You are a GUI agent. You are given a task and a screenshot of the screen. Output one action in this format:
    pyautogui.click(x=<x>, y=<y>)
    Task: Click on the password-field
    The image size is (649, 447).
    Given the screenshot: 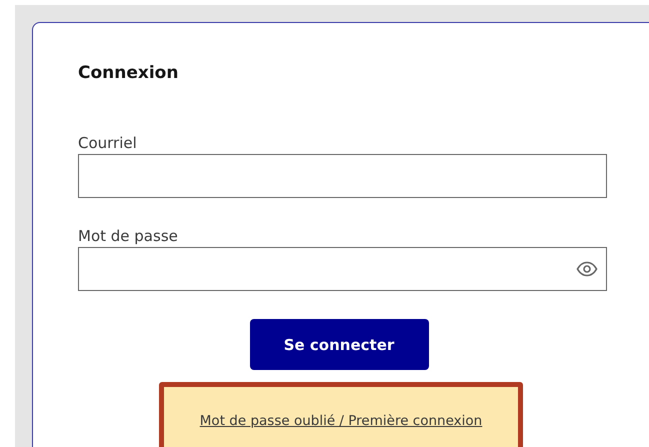 What is the action you would take?
    pyautogui.click(x=342, y=269)
    